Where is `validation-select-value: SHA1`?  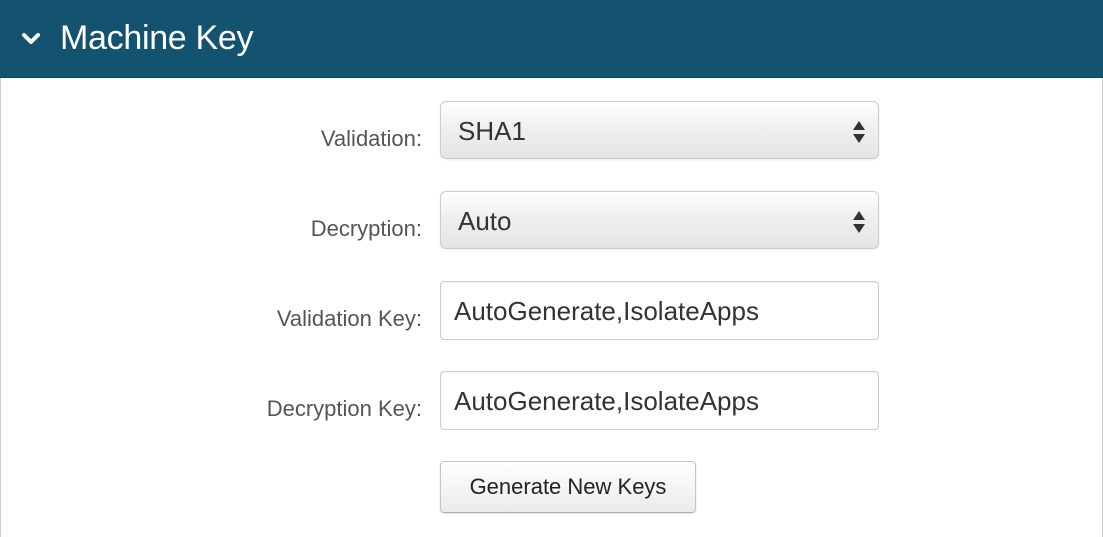 validation-select-value: SHA1 is located at coordinates (492, 131).